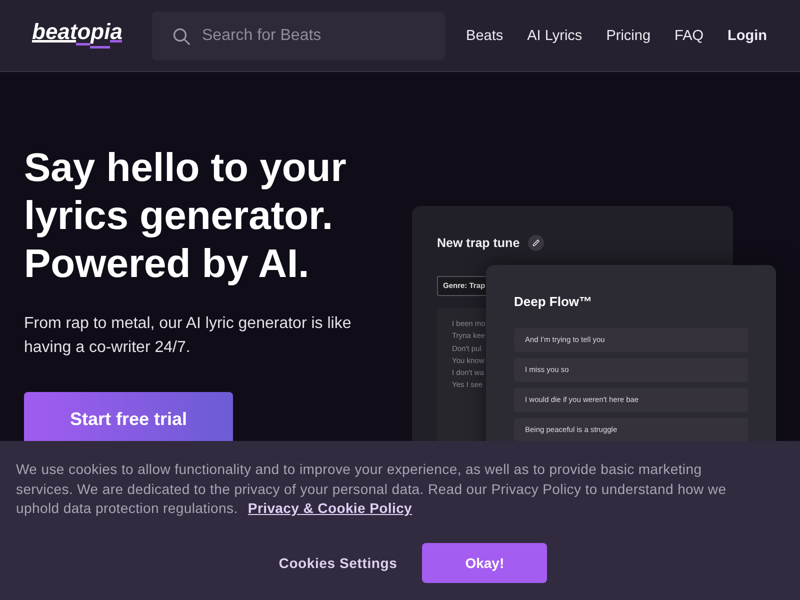 The width and height of the screenshot is (800, 600). I want to click on logo-text: beatopia, so click(79, 31).